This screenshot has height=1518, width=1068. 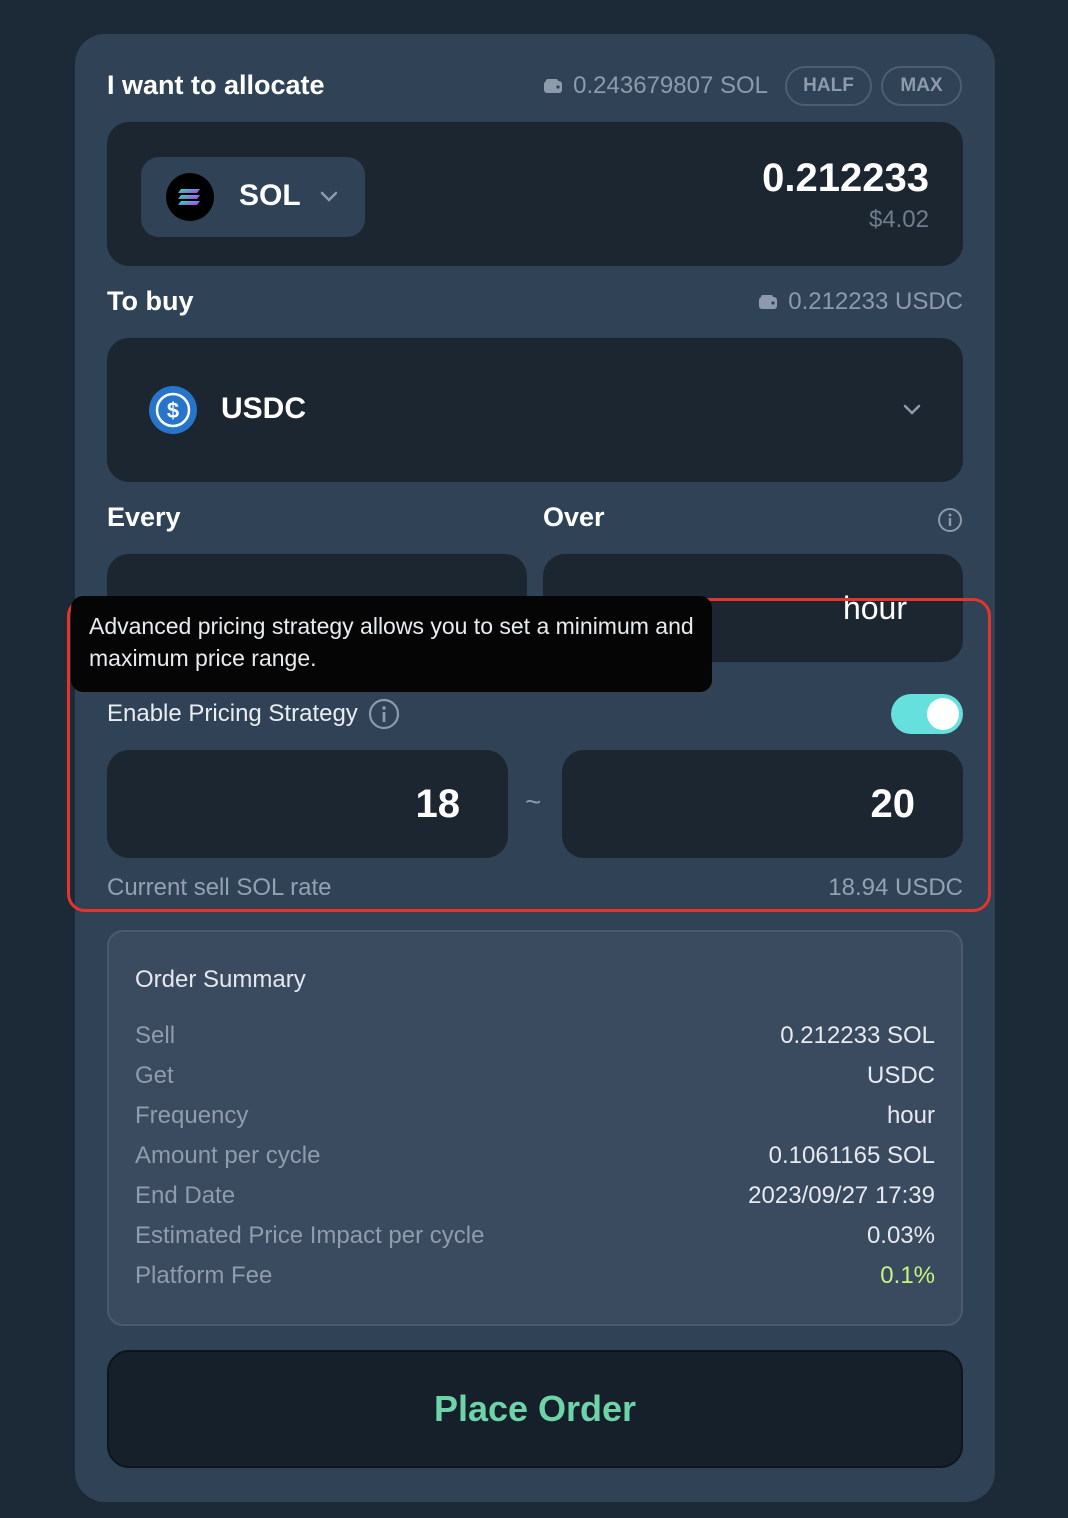 I want to click on current-rate-label: Current sell SOL rate, so click(x=219, y=887).